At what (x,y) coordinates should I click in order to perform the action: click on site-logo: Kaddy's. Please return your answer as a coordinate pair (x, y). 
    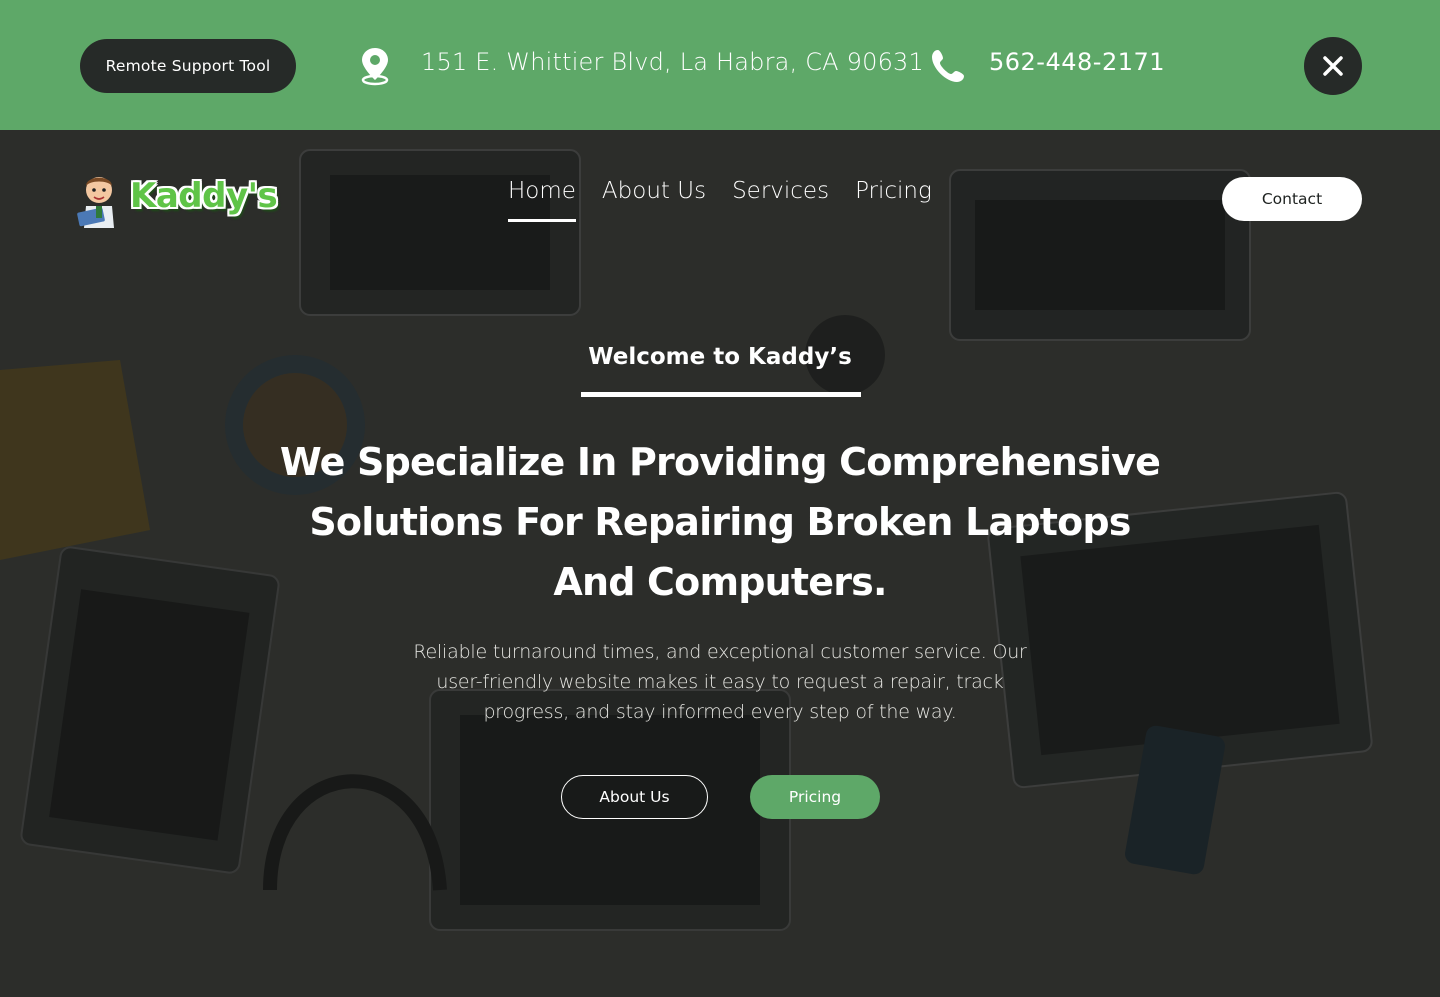
    Looking at the image, I should click on (176, 200).